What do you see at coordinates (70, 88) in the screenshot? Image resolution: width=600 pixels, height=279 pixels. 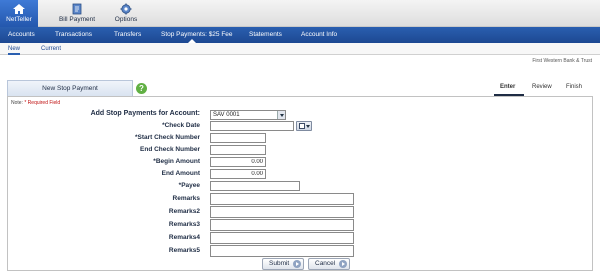 I see `tab-new-stop-payment: New Stop Payment` at bounding box center [70, 88].